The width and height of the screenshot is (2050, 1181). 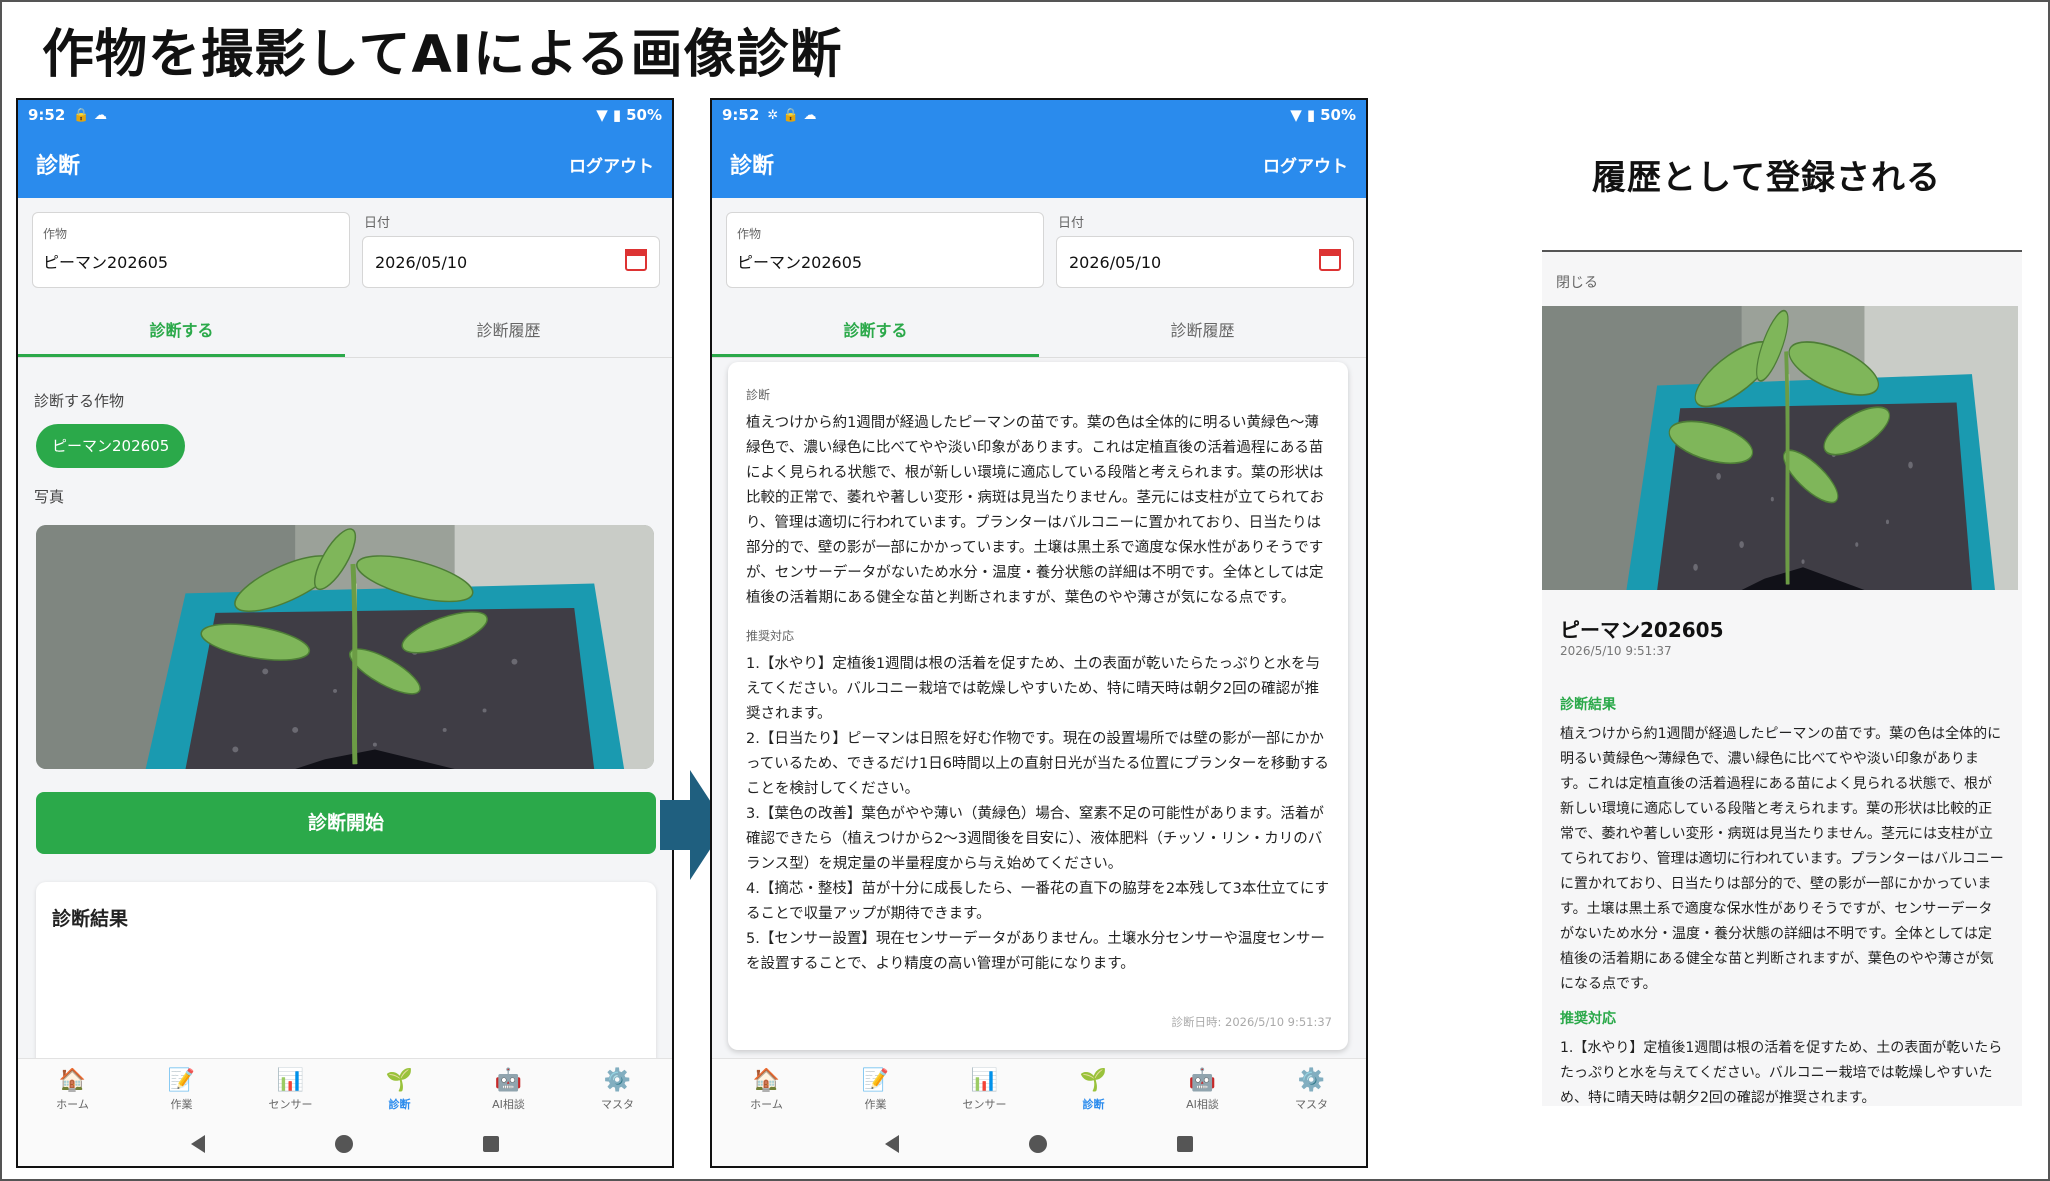 I want to click on crop-section-label: 診断する作物, so click(x=79, y=401).